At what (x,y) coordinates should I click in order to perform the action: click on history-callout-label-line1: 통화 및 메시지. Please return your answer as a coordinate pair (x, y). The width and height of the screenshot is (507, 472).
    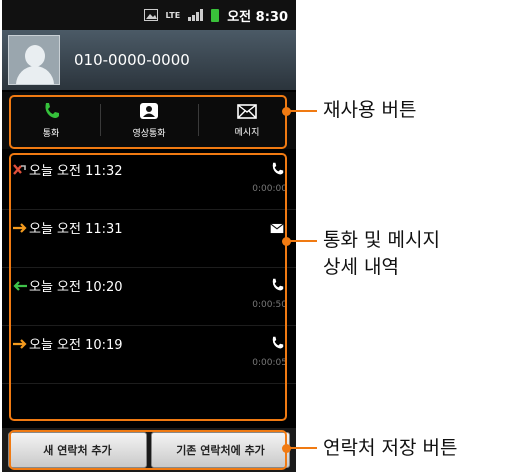
    Looking at the image, I should click on (381, 240).